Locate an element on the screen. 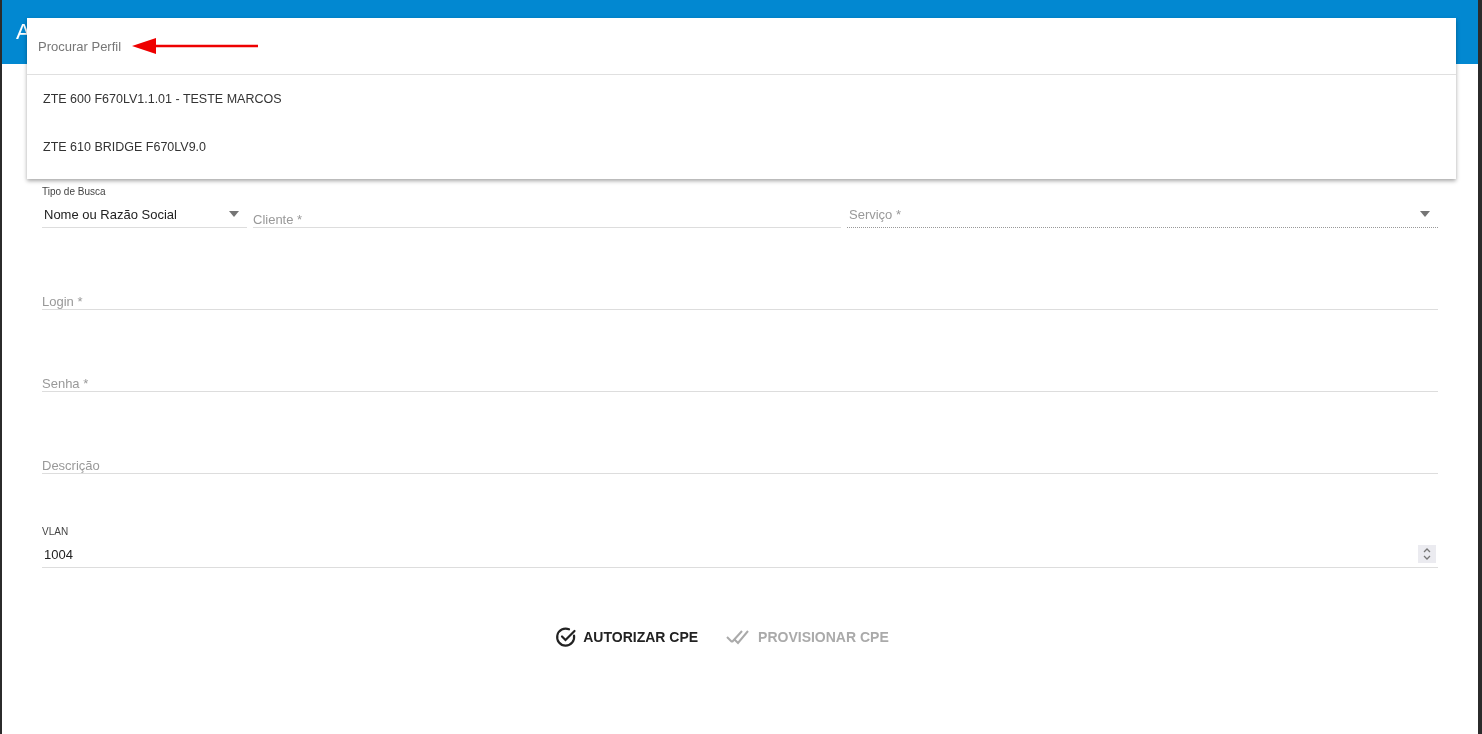 This screenshot has width=1482, height=734. input-field: Login * is located at coordinates (740, 302).